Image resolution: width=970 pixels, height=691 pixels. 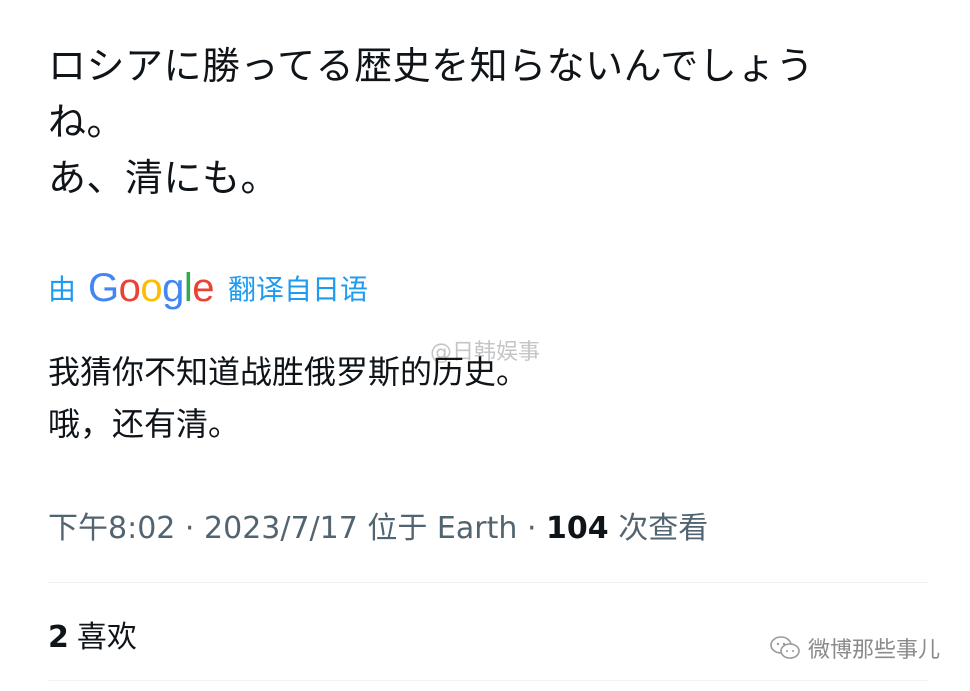 I want to click on translated-line: 哦，还有清。, so click(x=144, y=424).